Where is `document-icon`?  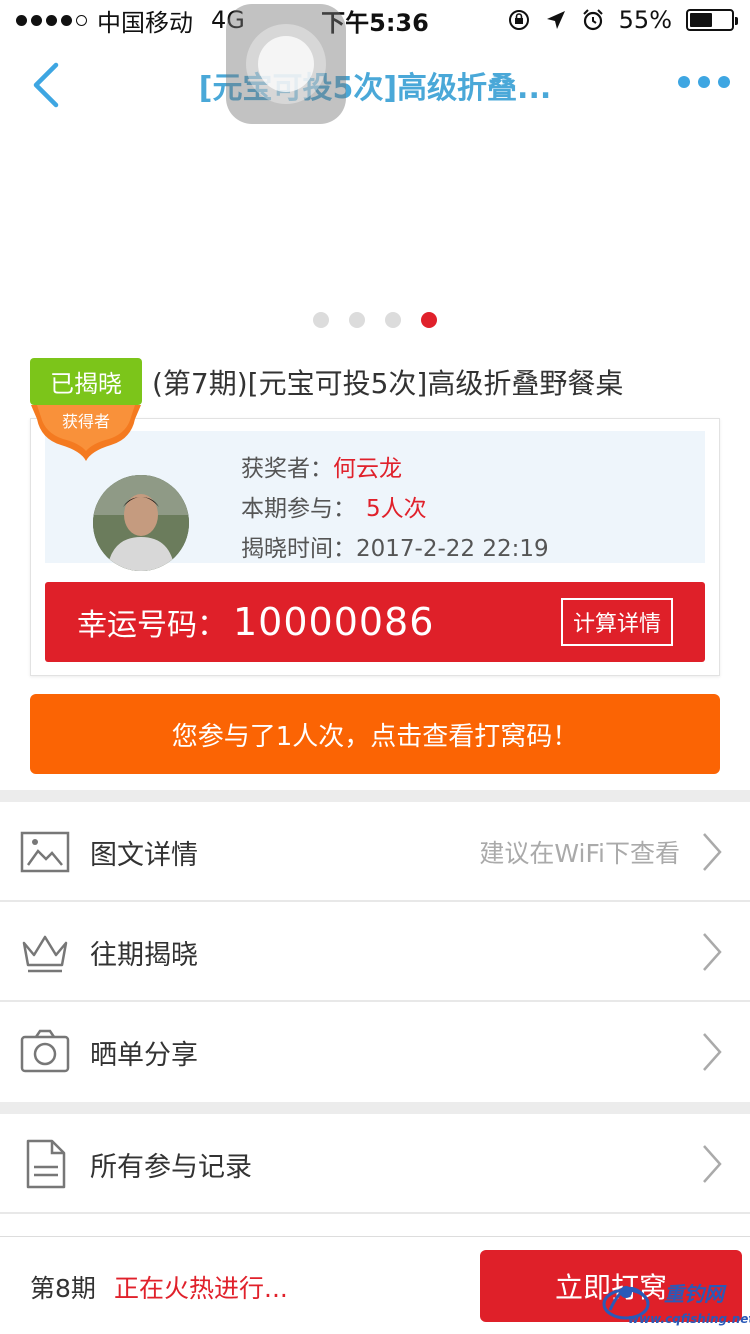 document-icon is located at coordinates (46, 1164).